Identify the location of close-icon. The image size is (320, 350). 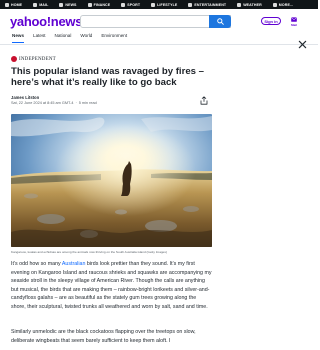
(302, 44).